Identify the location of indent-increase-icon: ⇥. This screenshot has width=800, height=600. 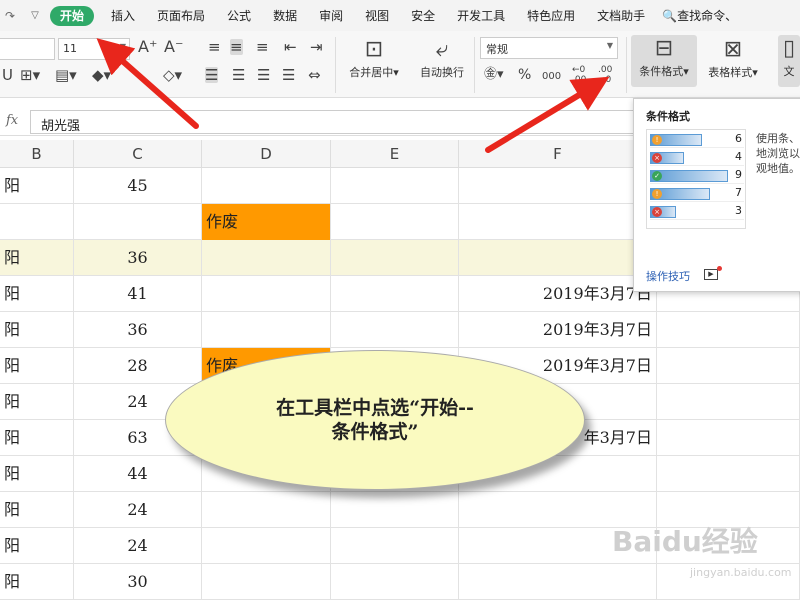
(316, 47).